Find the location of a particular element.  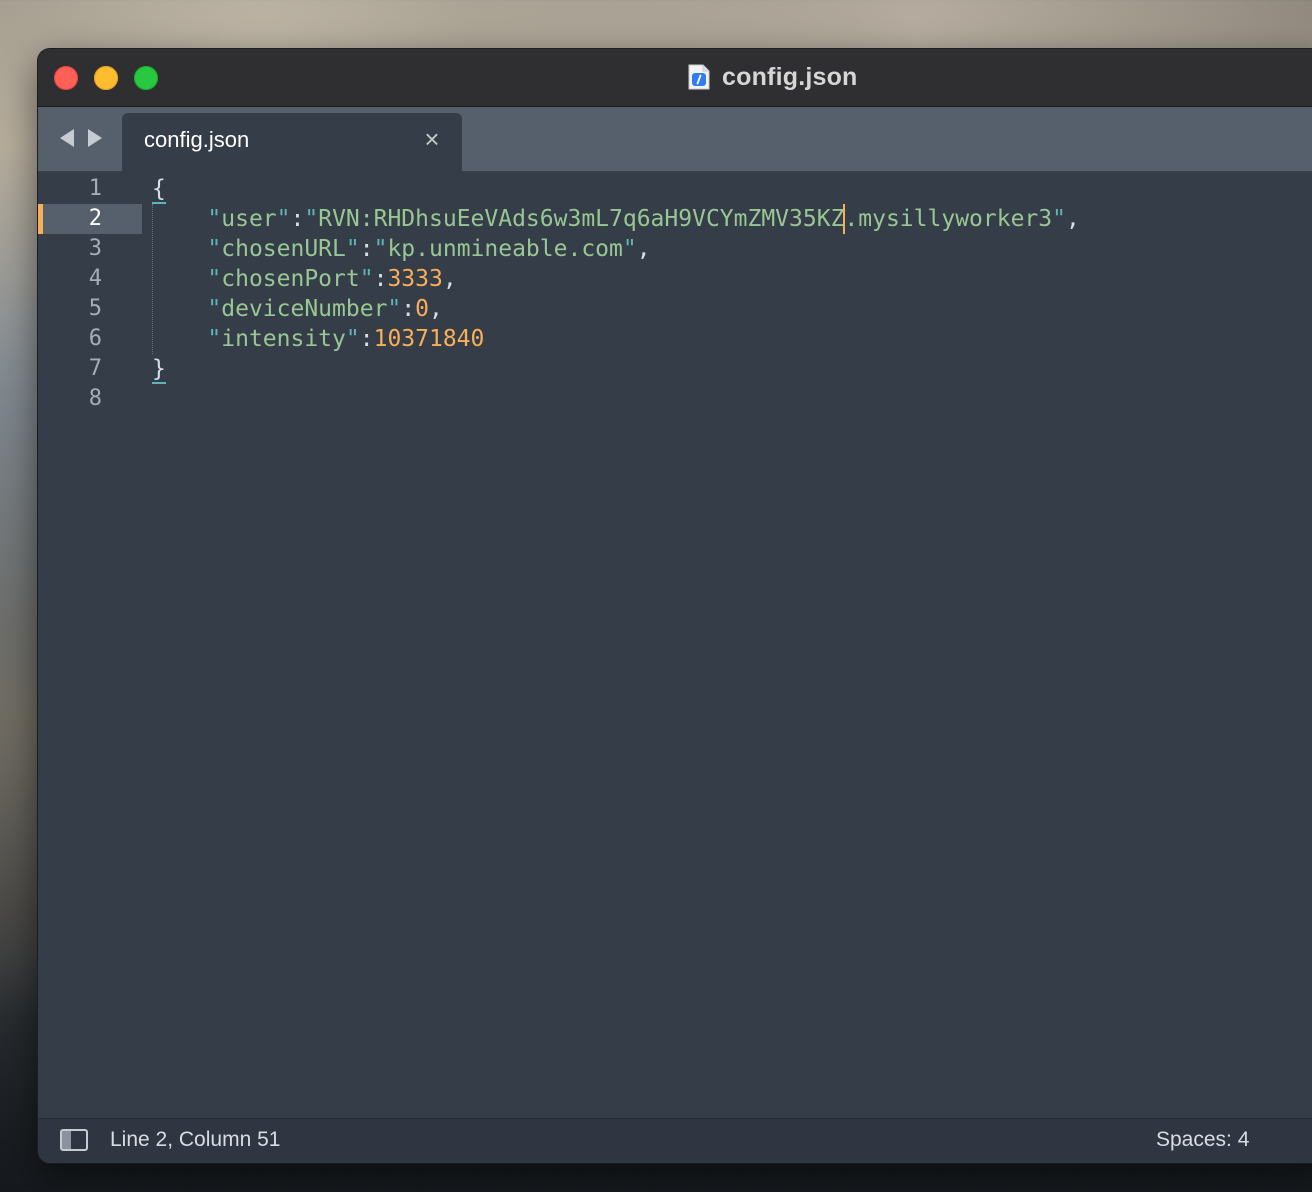

window-title: config.json is located at coordinates (773, 77).